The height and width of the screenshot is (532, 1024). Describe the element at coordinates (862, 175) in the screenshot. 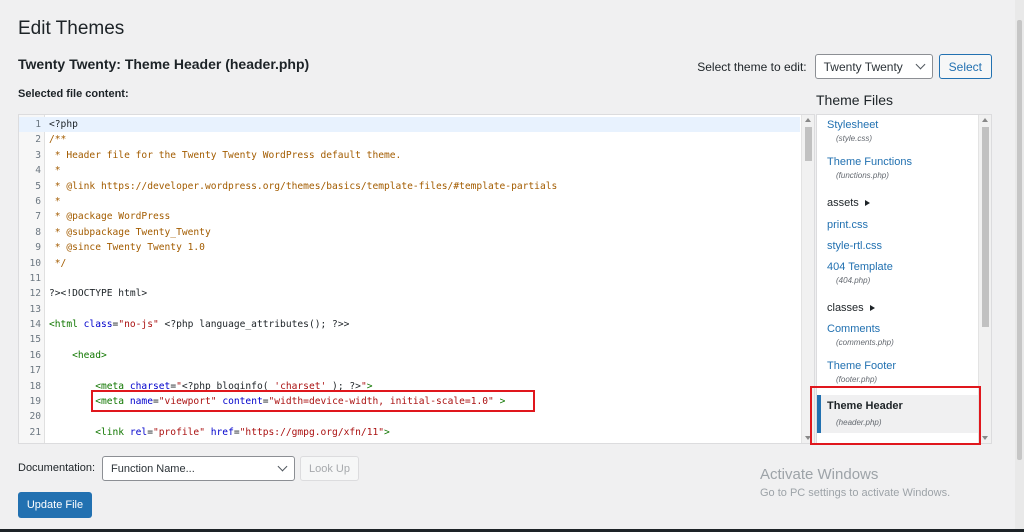

I see `file-name: (functions.php)` at that location.